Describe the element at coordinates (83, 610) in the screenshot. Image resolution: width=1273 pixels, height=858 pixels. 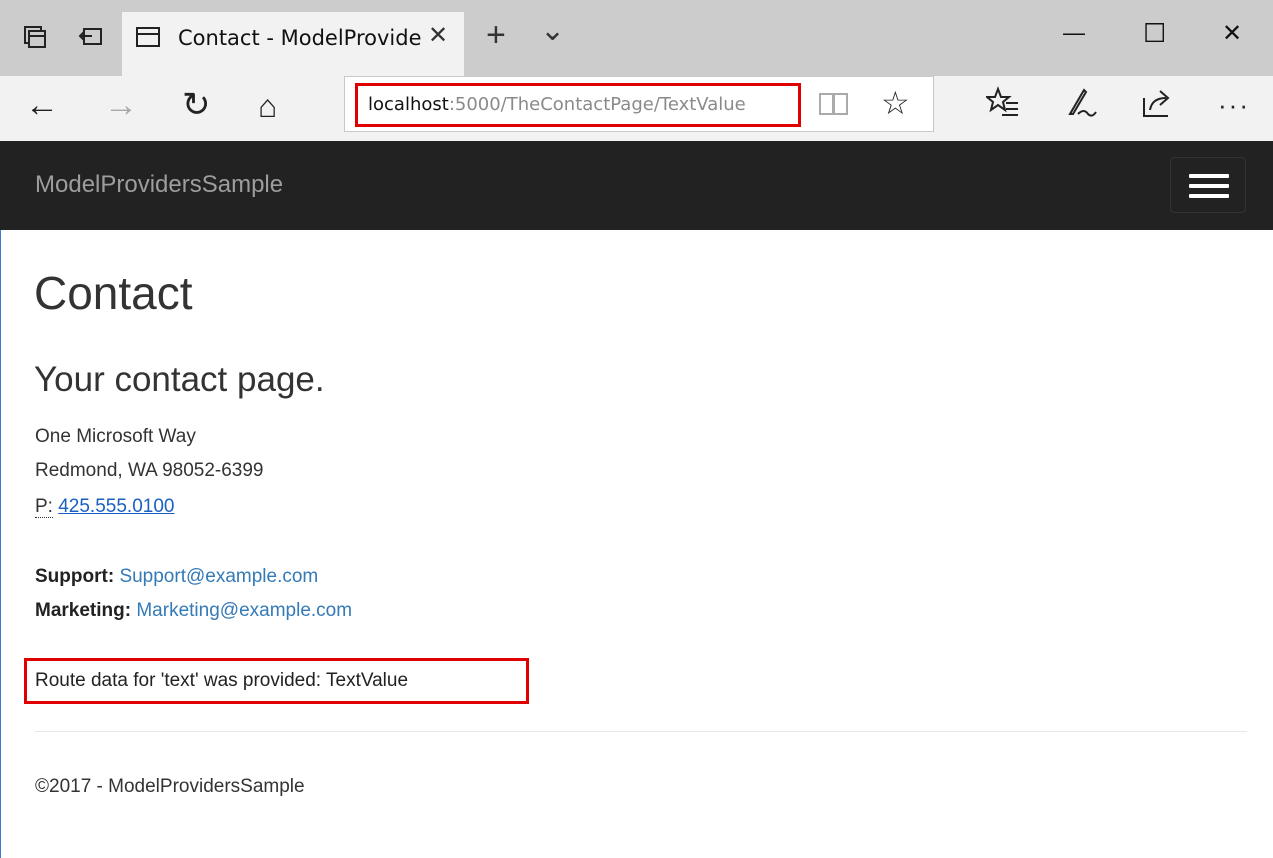
I see `marketing-label: Marketing:` at that location.